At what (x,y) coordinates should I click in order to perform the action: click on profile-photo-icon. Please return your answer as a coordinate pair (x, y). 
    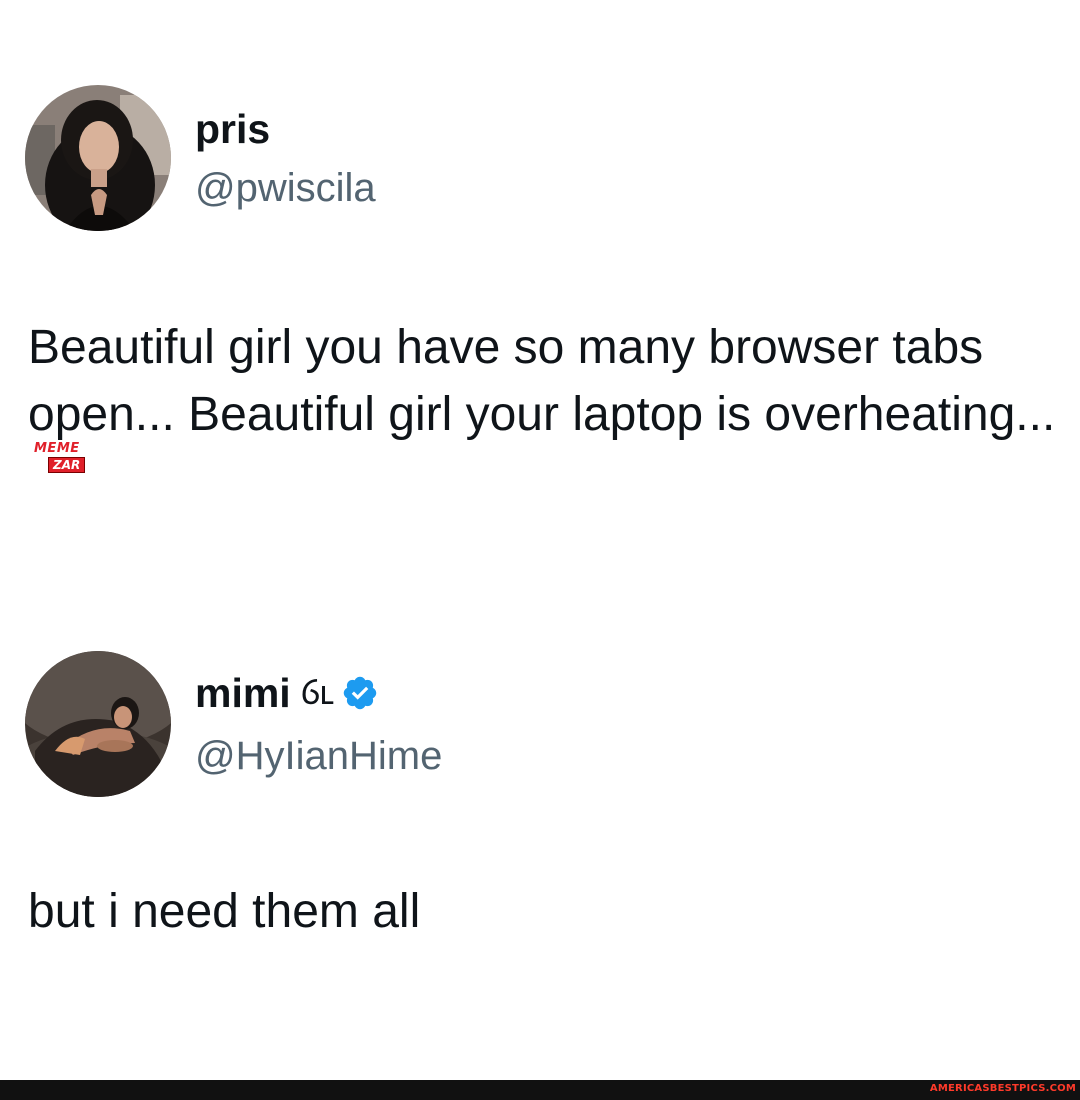
    Looking at the image, I should click on (98, 724).